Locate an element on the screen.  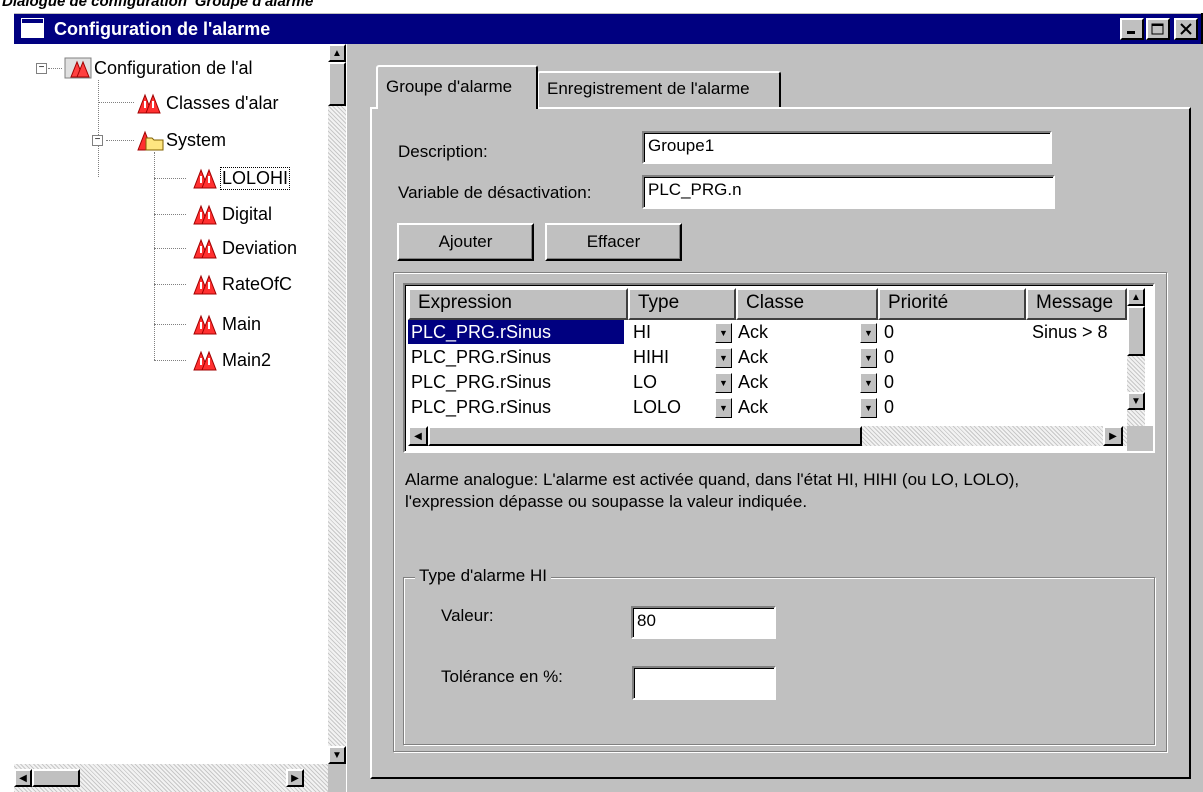
table-cell-type: HI is located at coordinates (642, 332).